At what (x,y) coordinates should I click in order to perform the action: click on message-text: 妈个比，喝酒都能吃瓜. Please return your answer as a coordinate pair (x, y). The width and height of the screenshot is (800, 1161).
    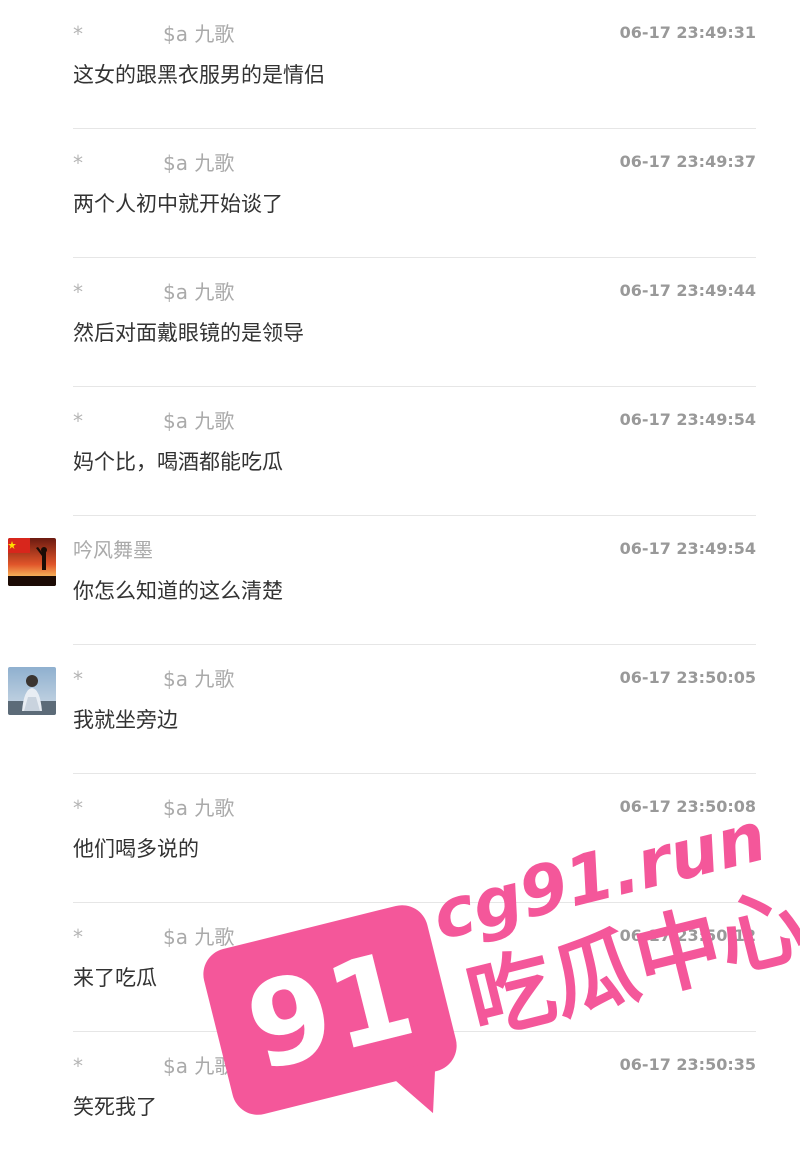
    Looking at the image, I should click on (178, 462).